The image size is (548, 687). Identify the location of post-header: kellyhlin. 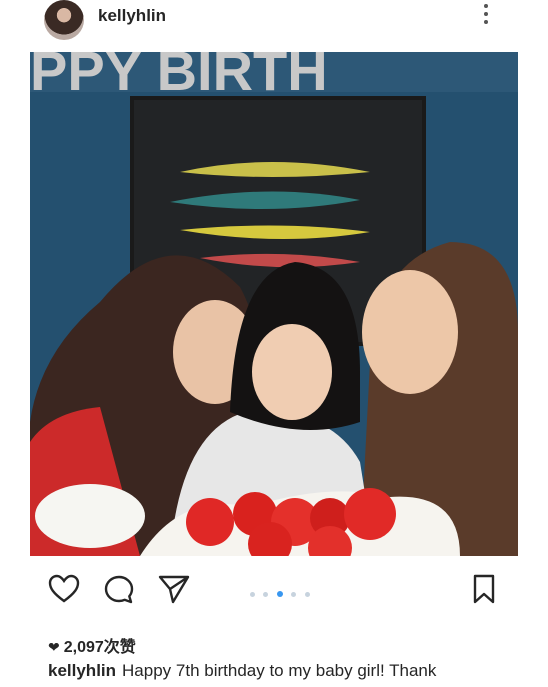
(274, 22).